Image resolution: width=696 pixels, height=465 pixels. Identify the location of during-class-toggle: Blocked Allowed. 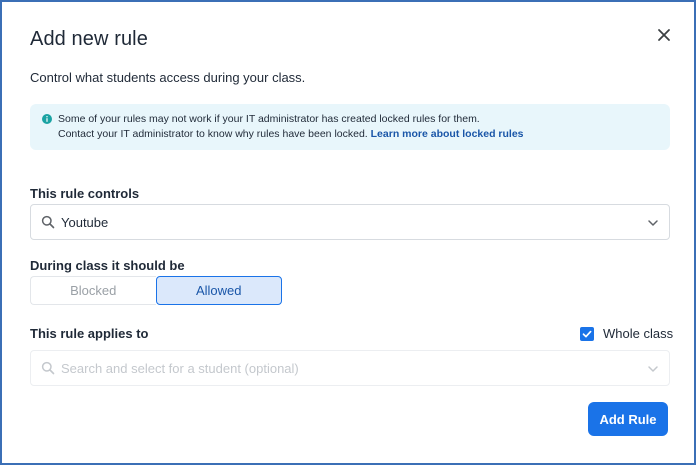
(156, 290).